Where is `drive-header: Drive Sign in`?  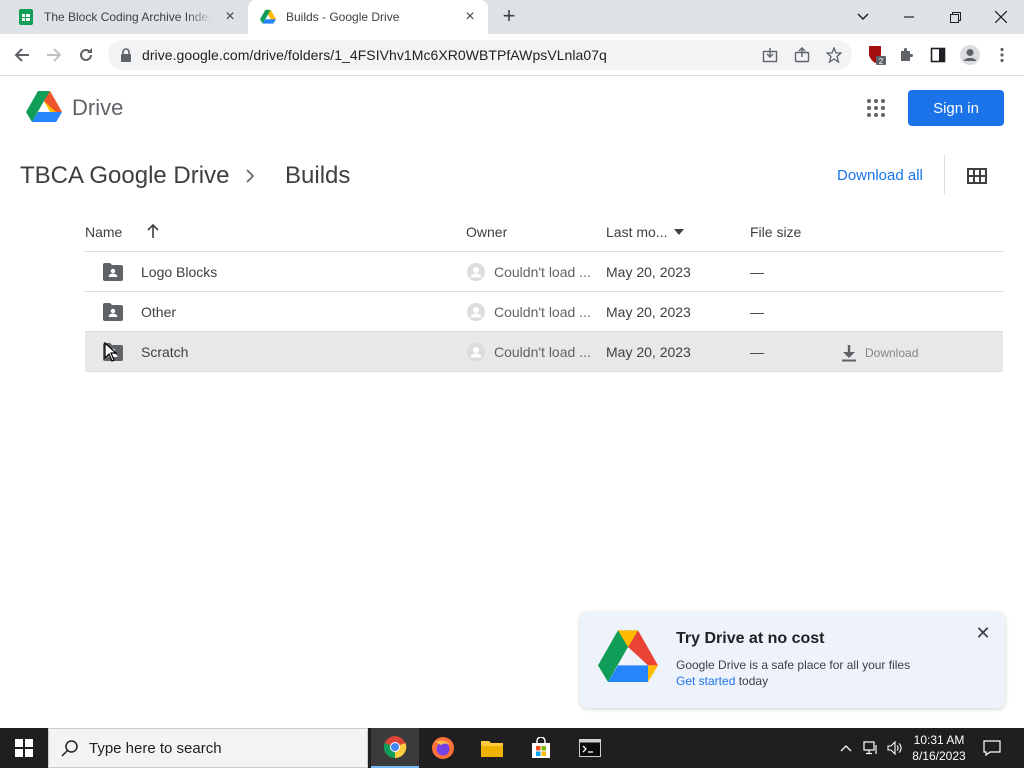
drive-header: Drive Sign in is located at coordinates (512, 109).